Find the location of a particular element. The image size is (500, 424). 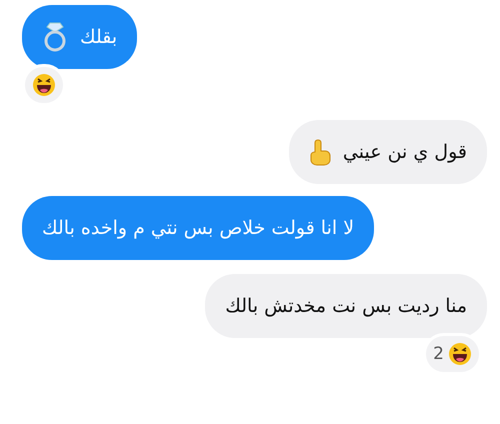

message-bubble: منا رديت بس نت مخدتش بالك is located at coordinates (346, 306).